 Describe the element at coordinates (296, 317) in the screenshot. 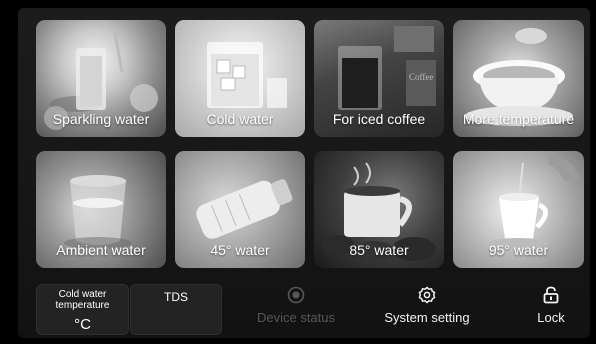

I see `device-status-label: Device status` at that location.